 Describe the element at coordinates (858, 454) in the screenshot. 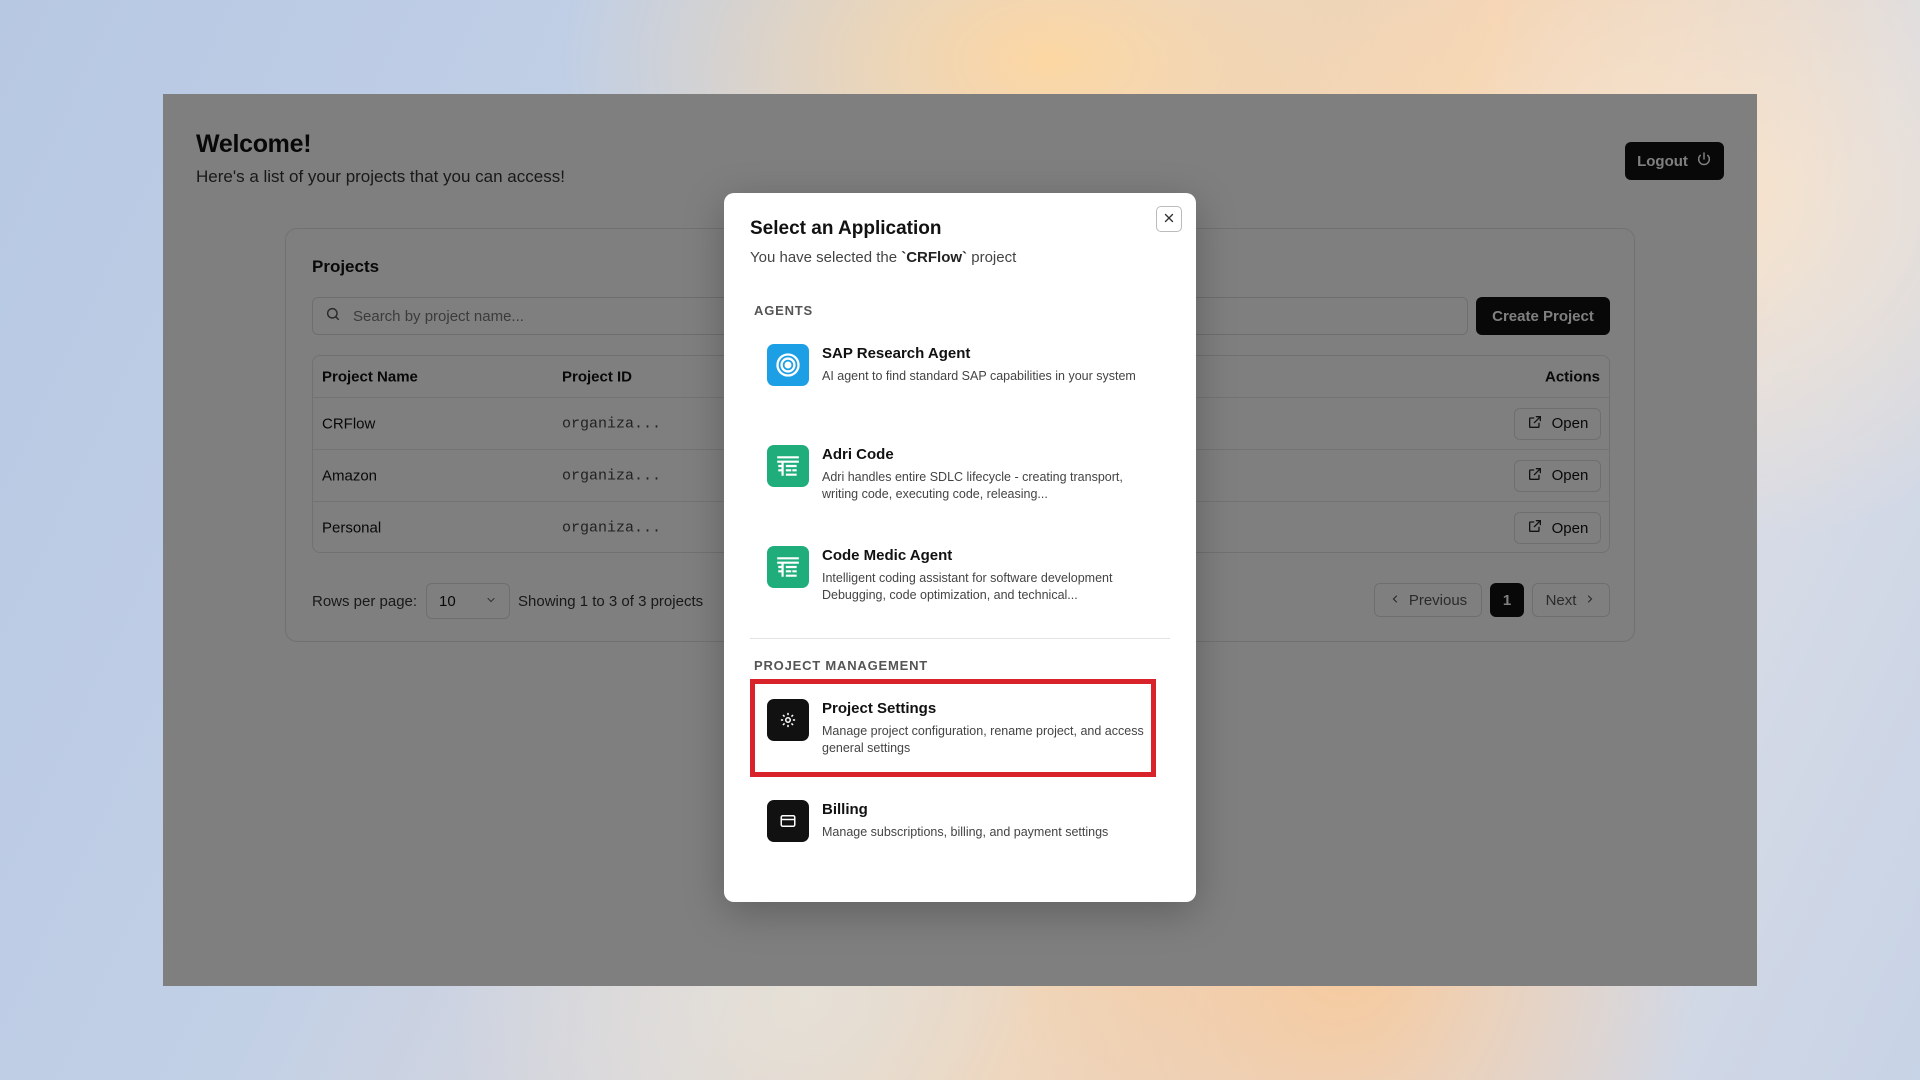

I see `app-name: Adri Code` at that location.